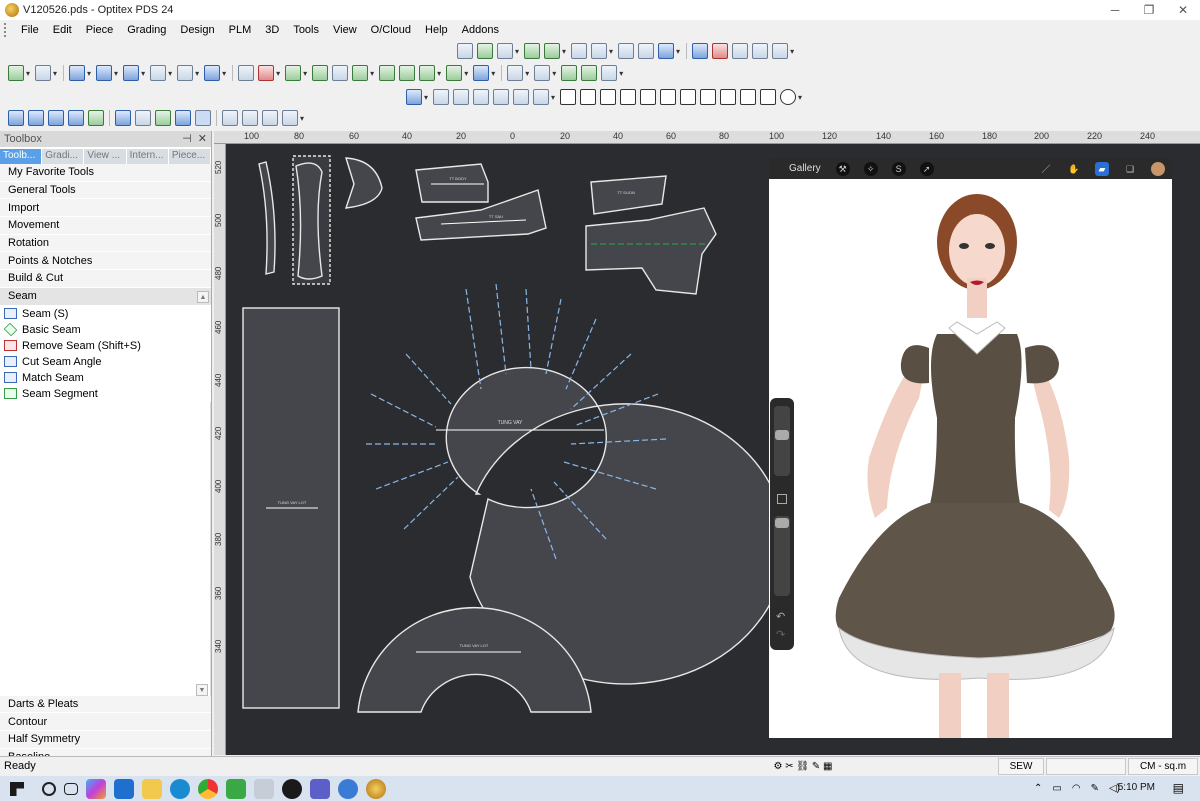 The width and height of the screenshot is (1200, 801). What do you see at coordinates (100, 30) in the screenshot?
I see `menu-piece: Piece` at bounding box center [100, 30].